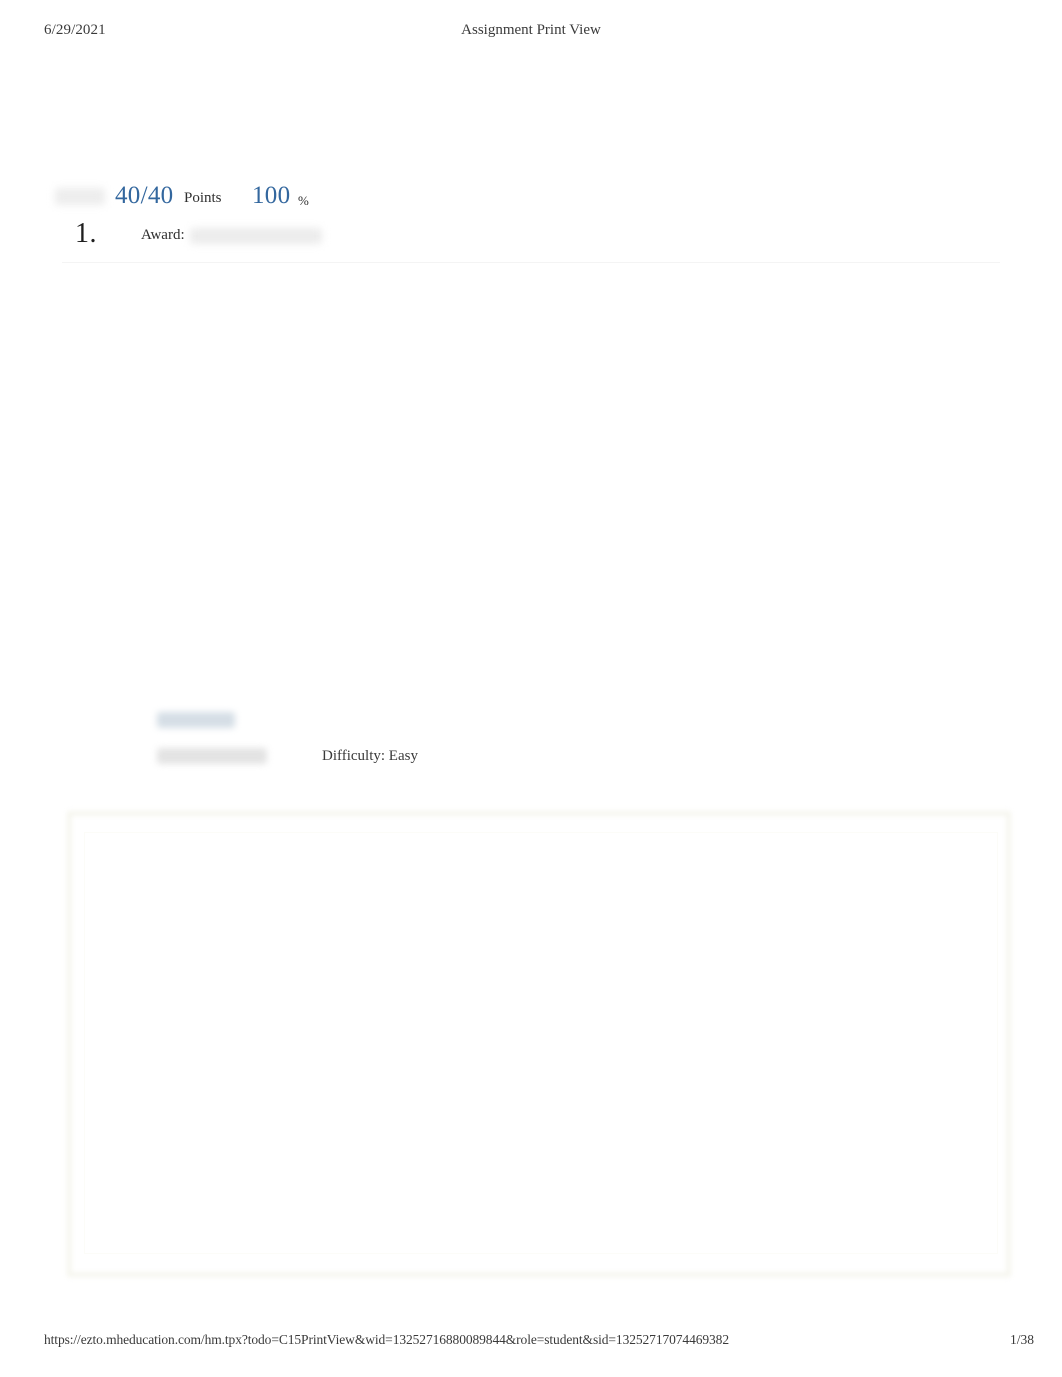 Image resolution: width=1062 pixels, height=1377 pixels. I want to click on question-number: 1., so click(86, 233).